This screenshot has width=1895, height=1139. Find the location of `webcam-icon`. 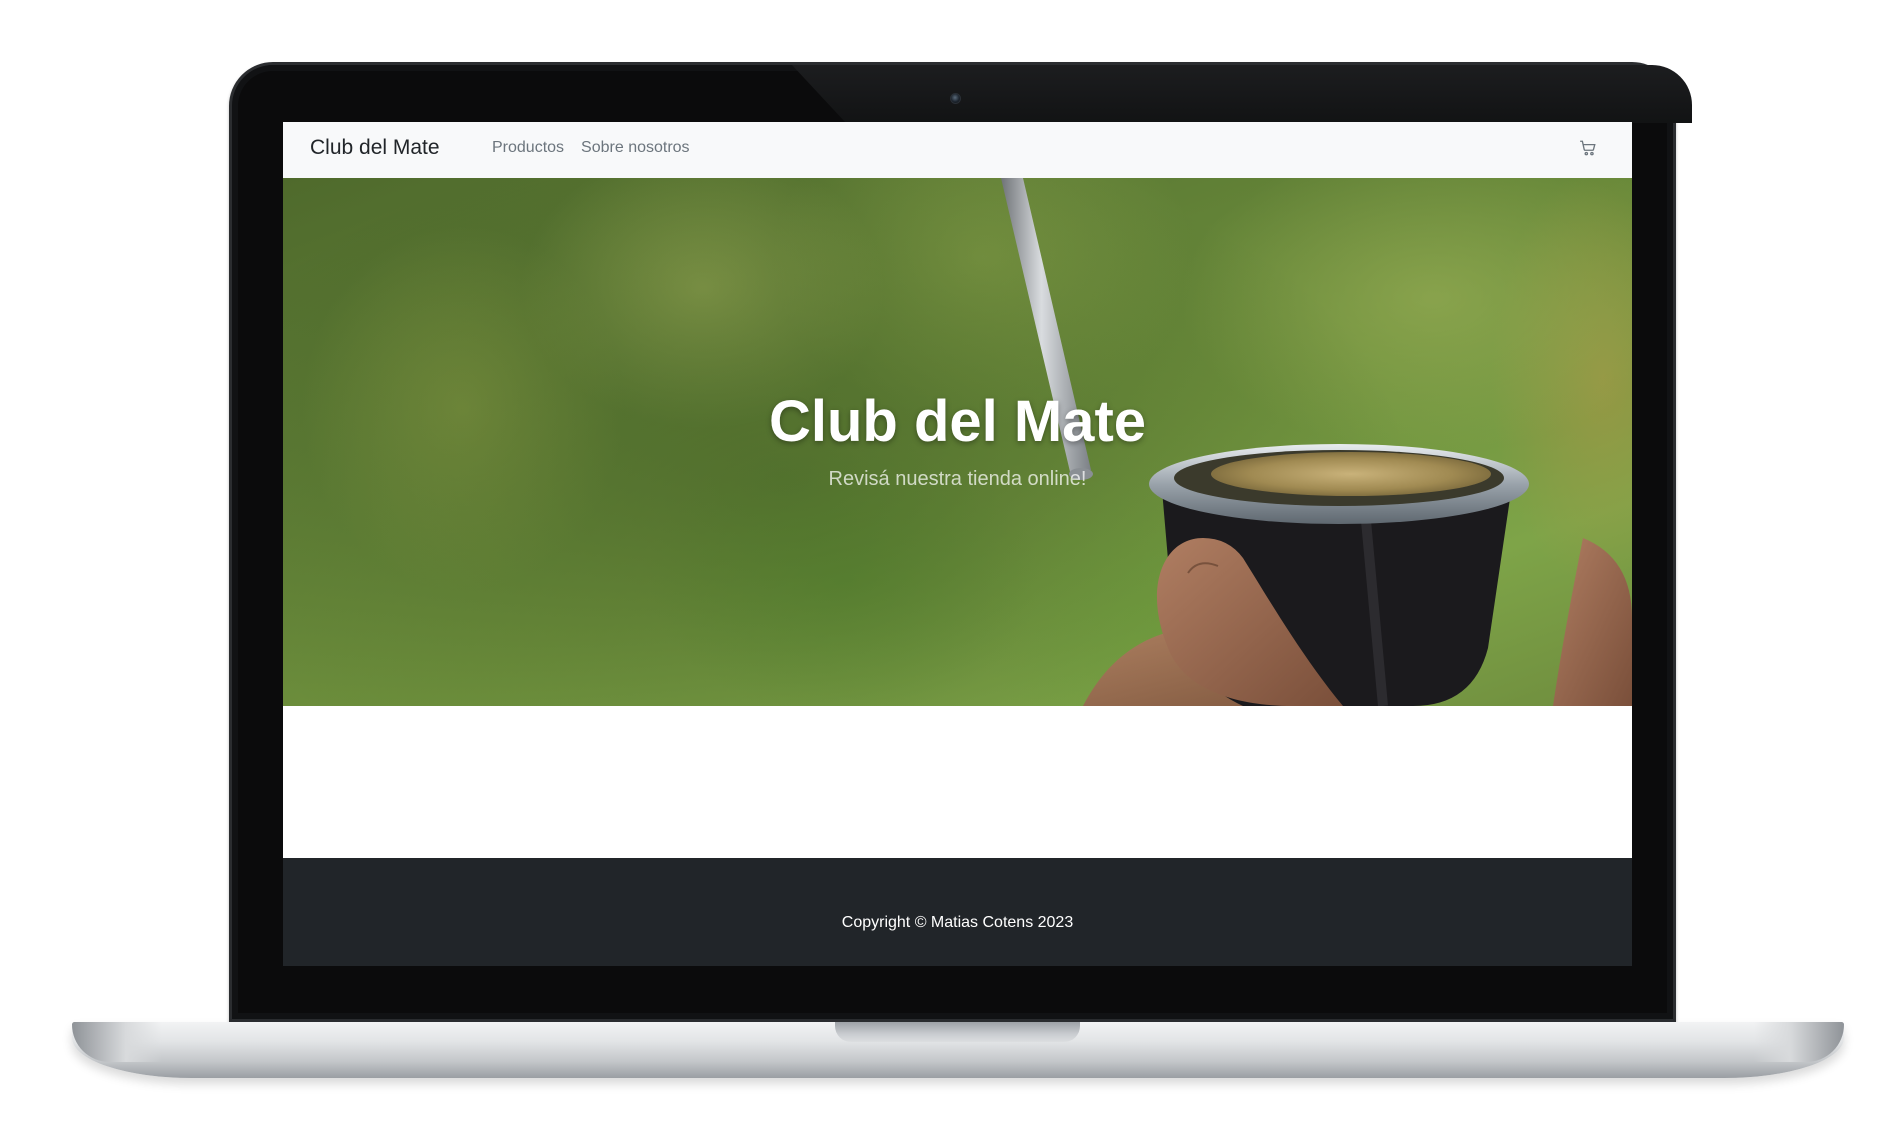

webcam-icon is located at coordinates (955, 98).